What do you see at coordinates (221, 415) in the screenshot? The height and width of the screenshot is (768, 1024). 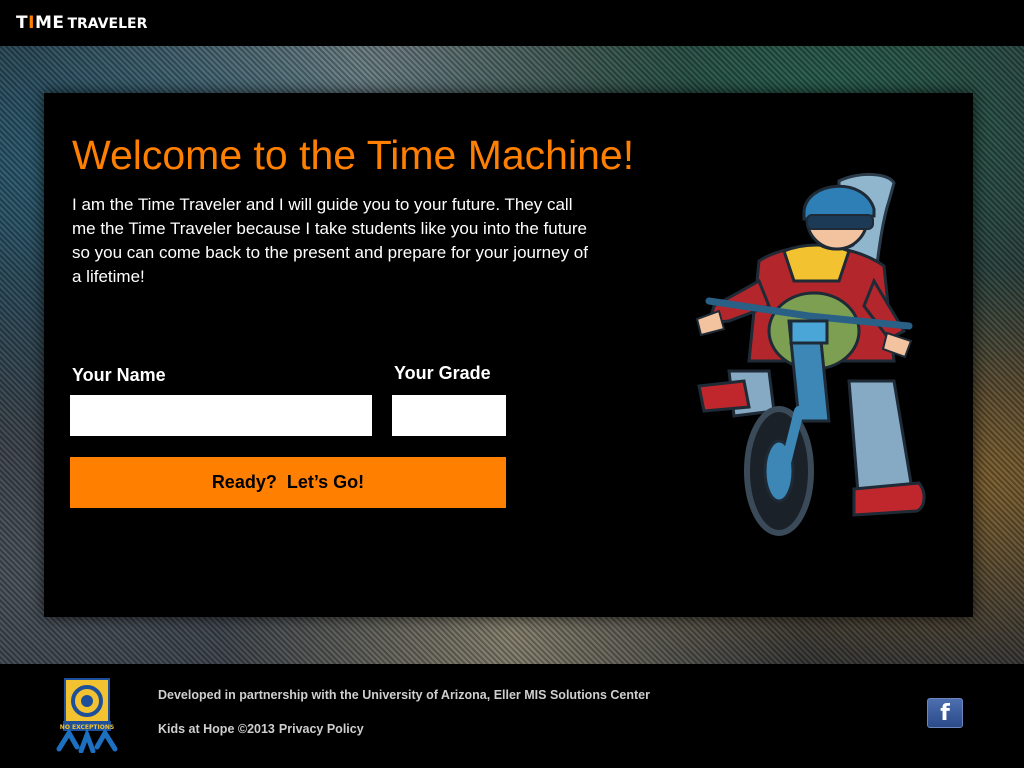 I see `name-input` at bounding box center [221, 415].